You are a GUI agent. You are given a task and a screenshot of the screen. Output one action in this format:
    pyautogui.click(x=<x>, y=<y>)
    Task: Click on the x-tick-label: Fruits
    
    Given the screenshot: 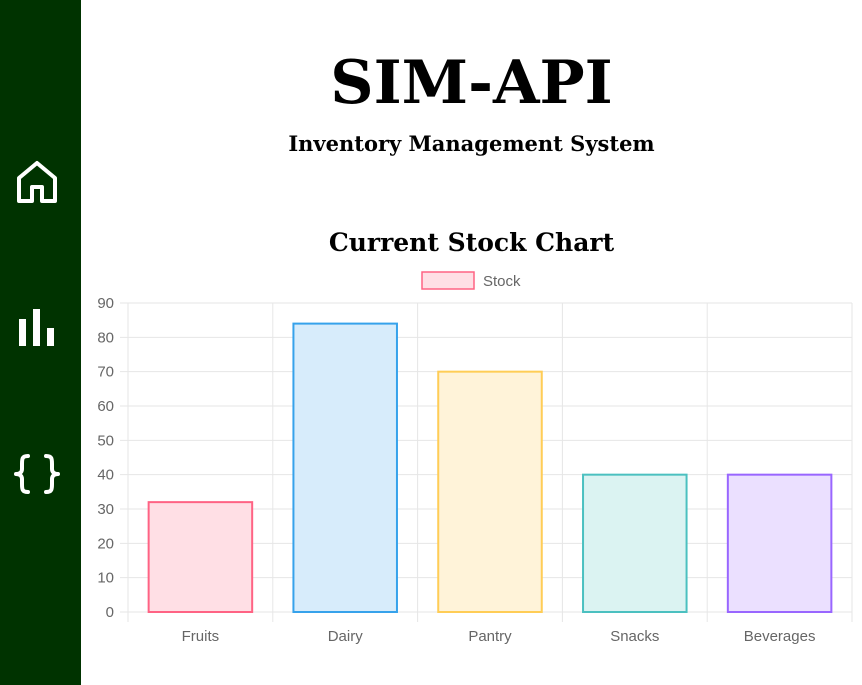 What is the action you would take?
    pyautogui.click(x=201, y=636)
    